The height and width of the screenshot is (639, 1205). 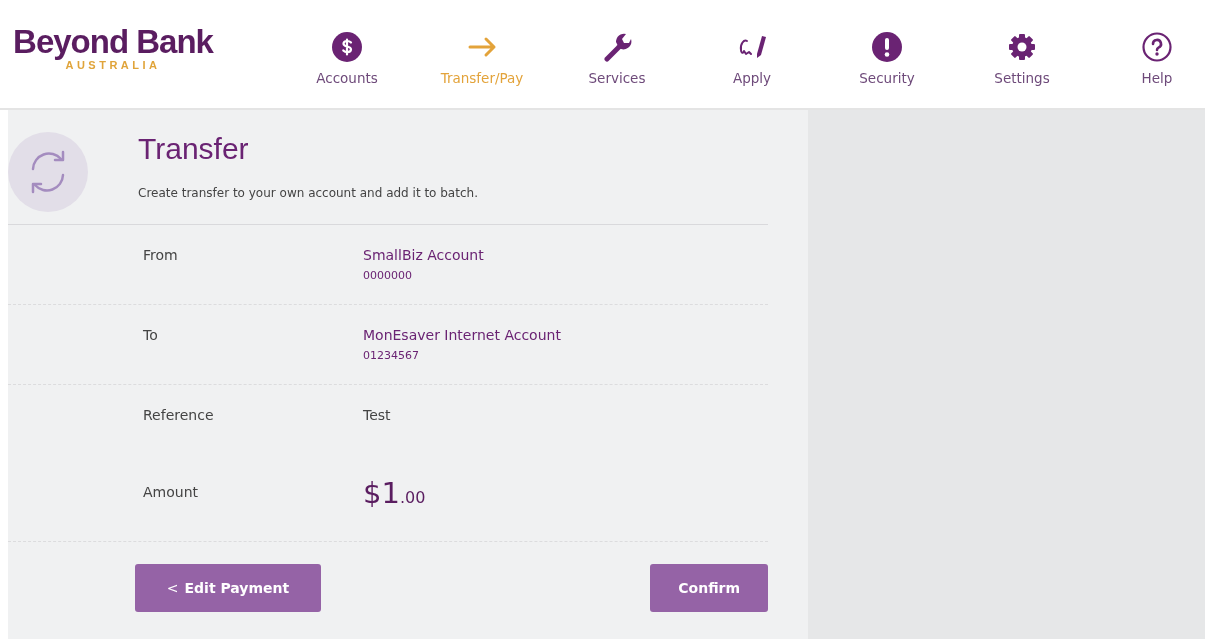 I want to click on wrench-icon, so click(x=617, y=47).